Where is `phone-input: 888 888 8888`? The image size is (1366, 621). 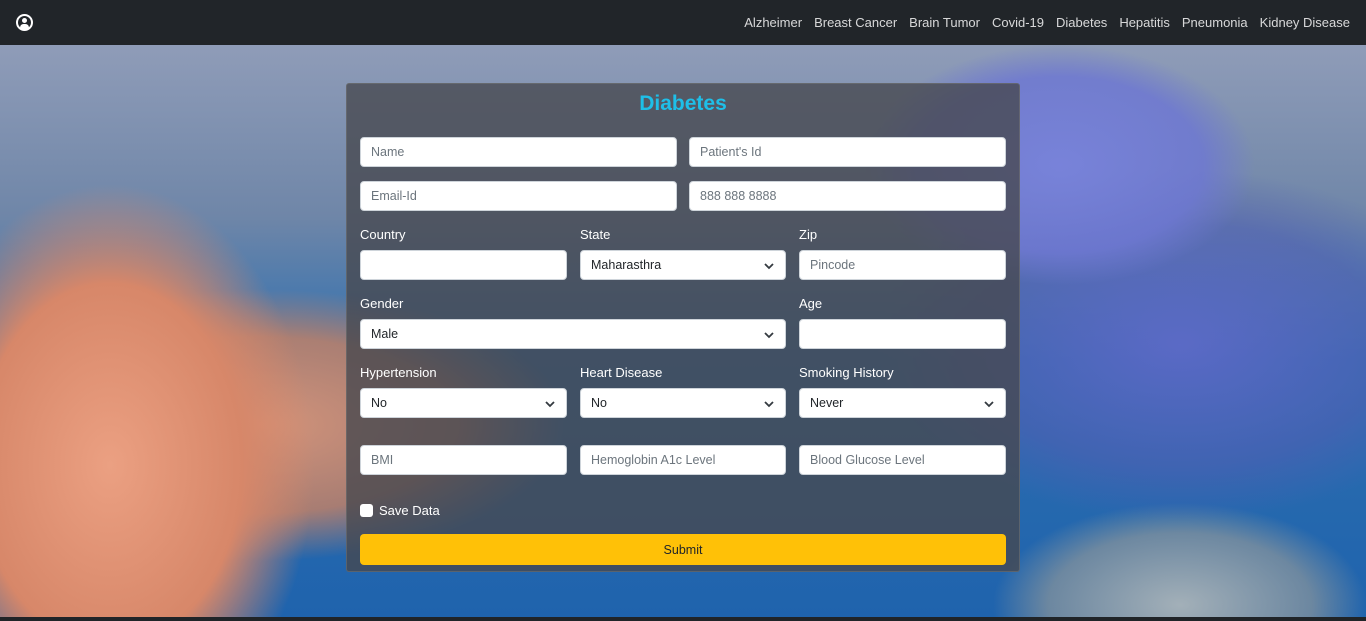
phone-input: 888 888 8888 is located at coordinates (847, 196).